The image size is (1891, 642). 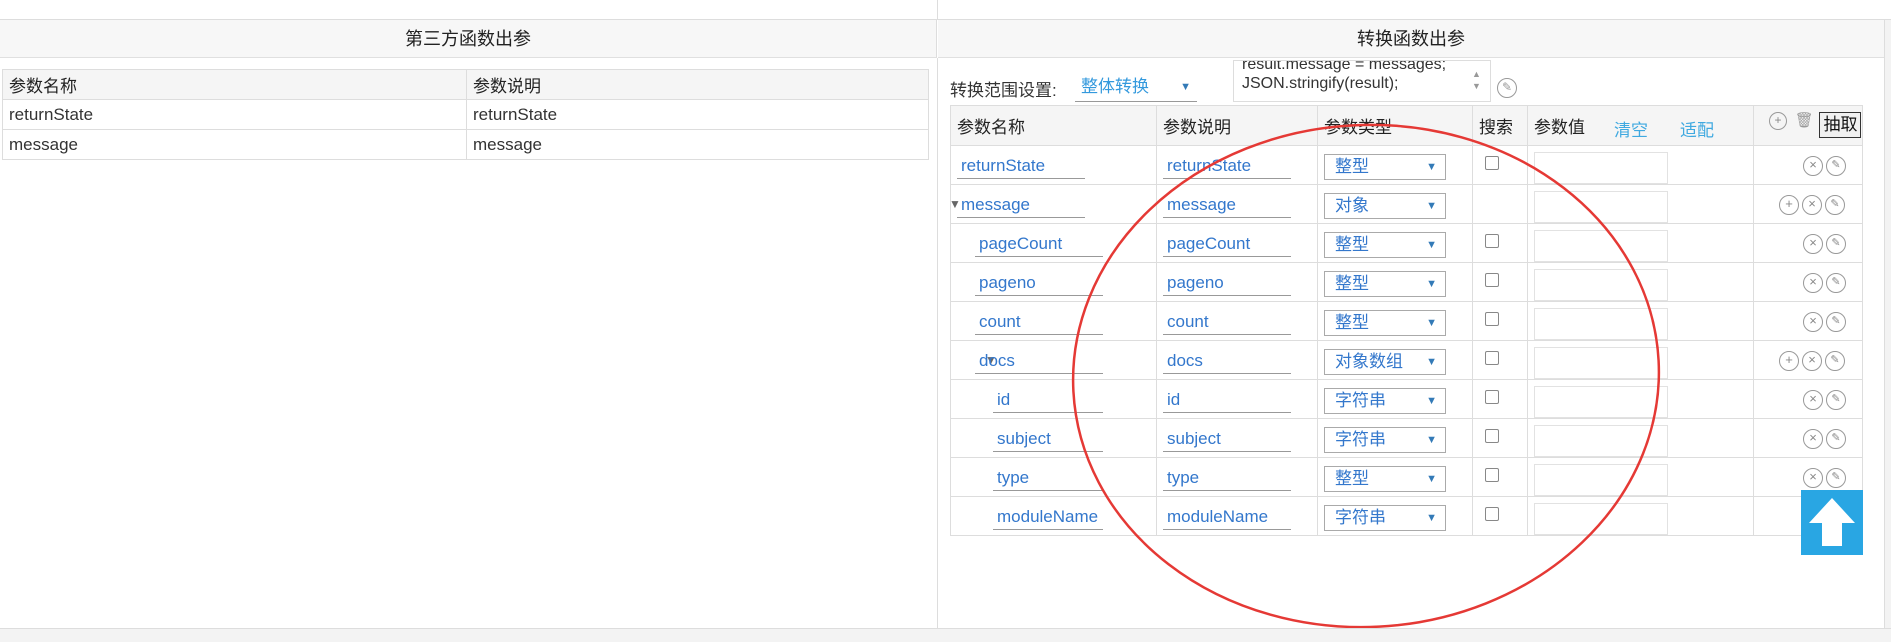 What do you see at coordinates (1021, 205) in the screenshot?
I see `param-name-input: message` at bounding box center [1021, 205].